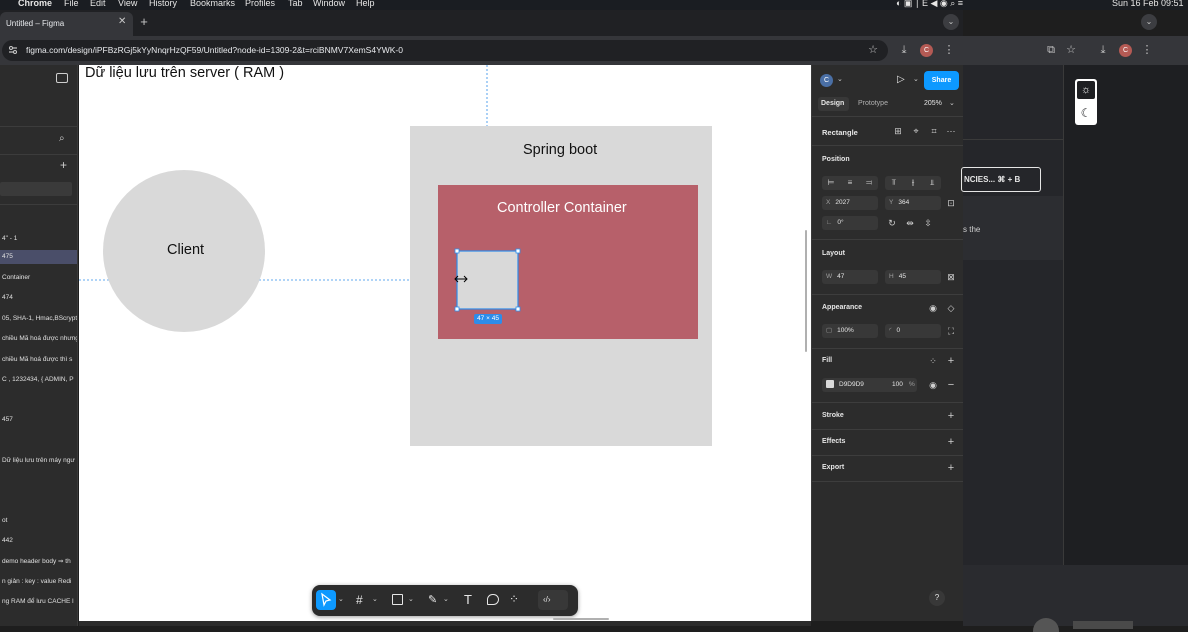 The height and width of the screenshot is (632, 1188). Describe the element at coordinates (66, 24) in the screenshot. I see `browser-tab-figma: Untitled – Figma ✕` at that location.